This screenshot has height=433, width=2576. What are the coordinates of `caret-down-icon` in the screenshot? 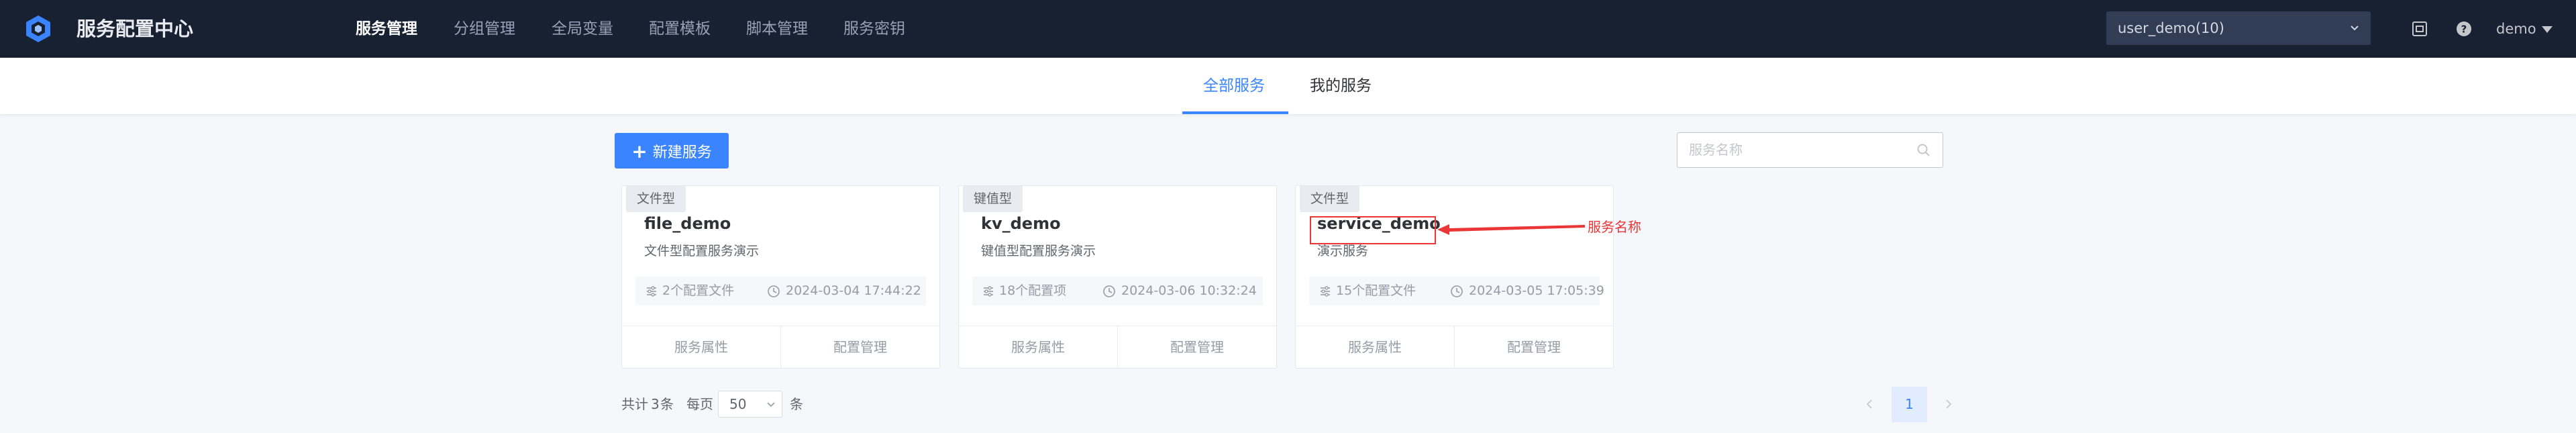 It's located at (2547, 29).